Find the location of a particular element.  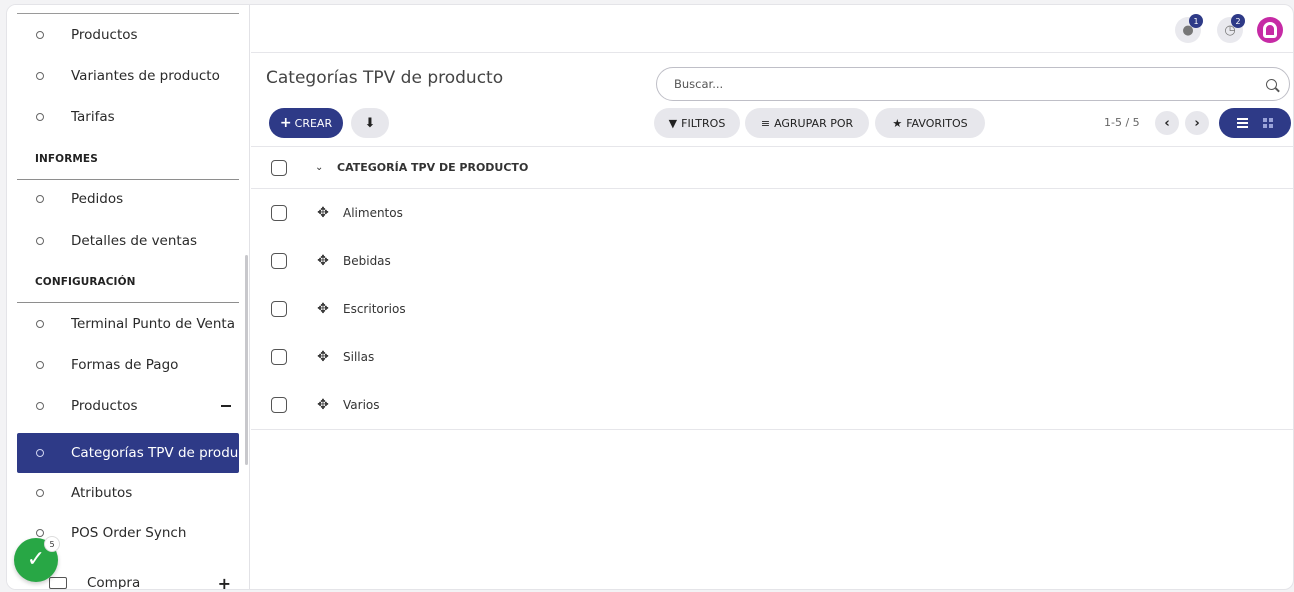

sidebar-scrollbar is located at coordinates (246, 360).